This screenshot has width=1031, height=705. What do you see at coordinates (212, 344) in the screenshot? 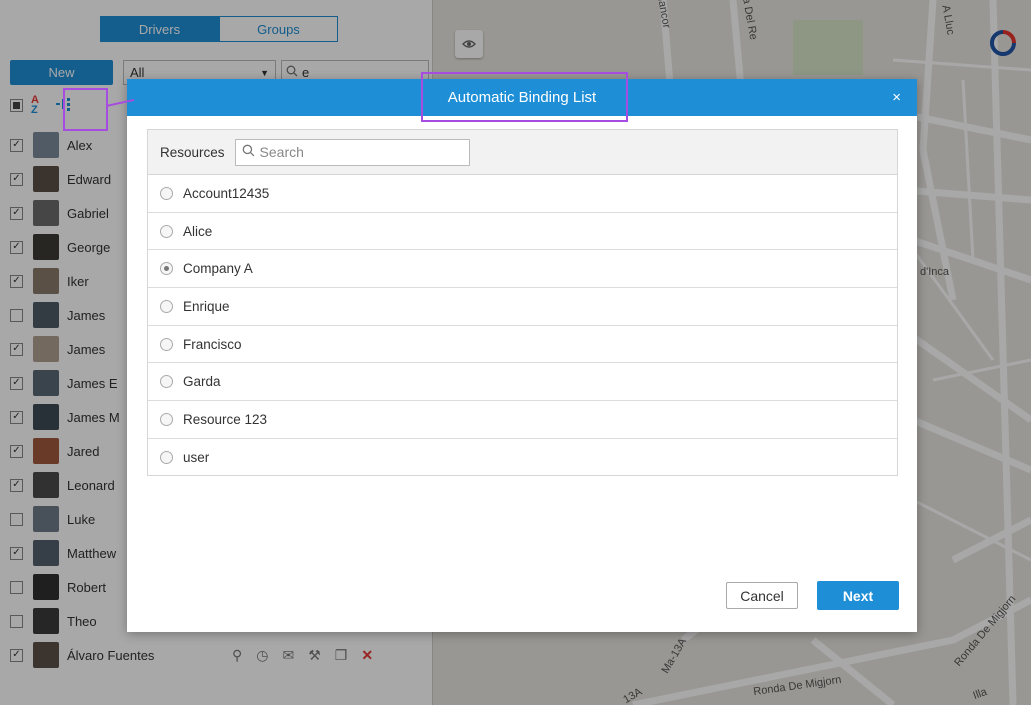
I see `resource-label: Francisco` at bounding box center [212, 344].